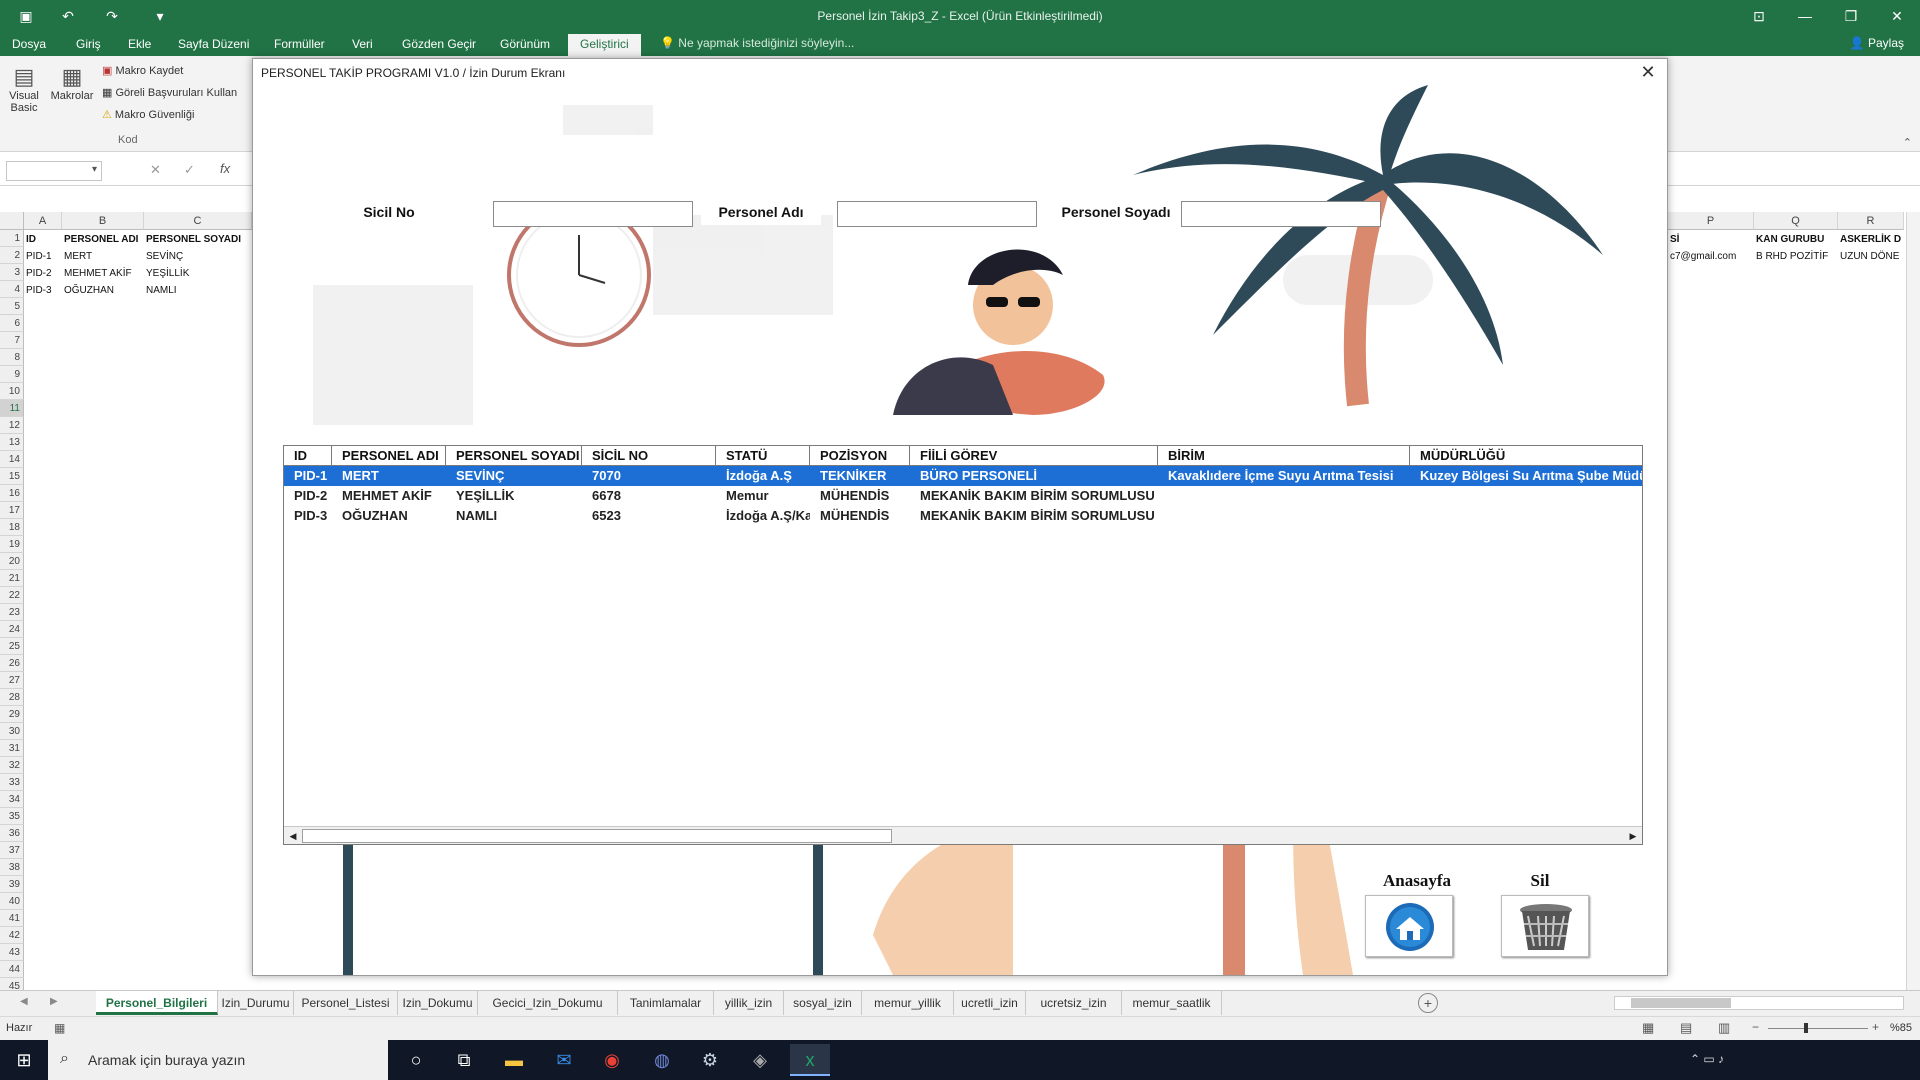 The width and height of the screenshot is (1920, 1080). I want to click on personel-soyadi-input, so click(1281, 214).